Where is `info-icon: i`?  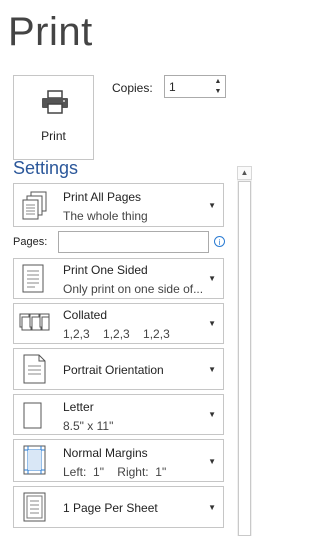 info-icon: i is located at coordinates (219, 241).